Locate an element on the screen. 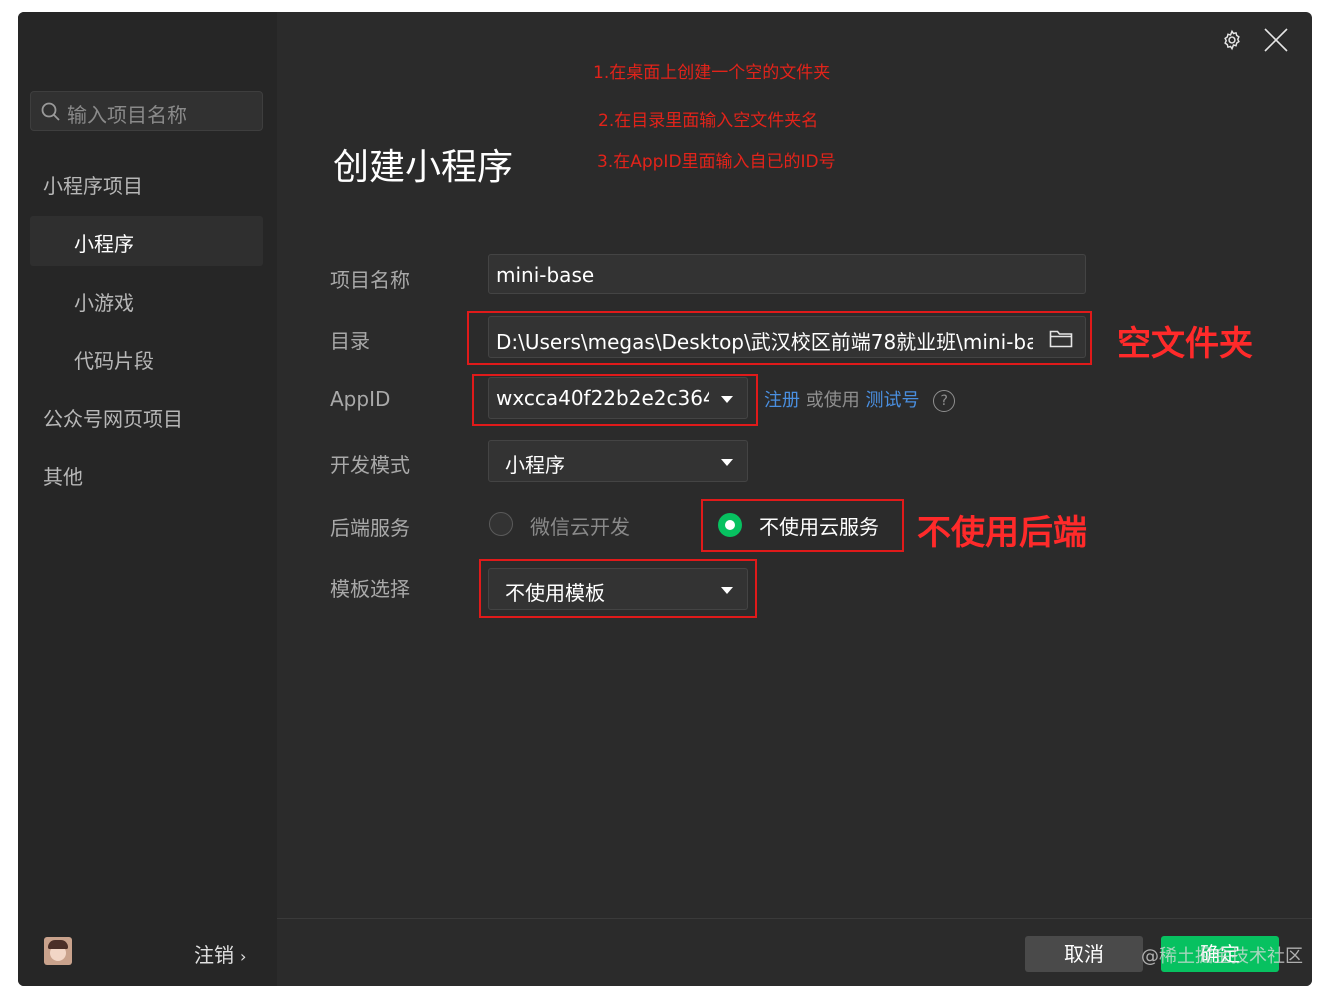 The height and width of the screenshot is (991, 1330). sidebar-section-official-account: 公众号网页项目 is located at coordinates (113, 417).